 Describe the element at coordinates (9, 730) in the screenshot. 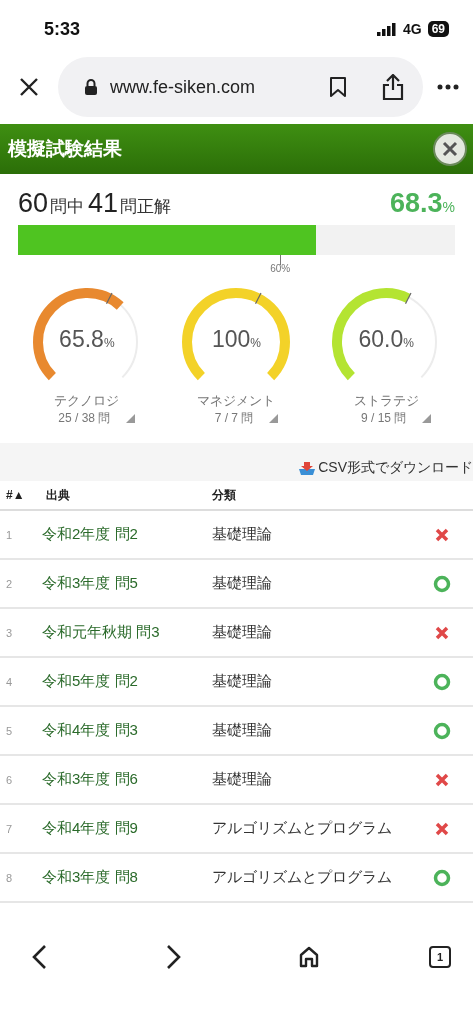

I see `row-number: 5` at that location.